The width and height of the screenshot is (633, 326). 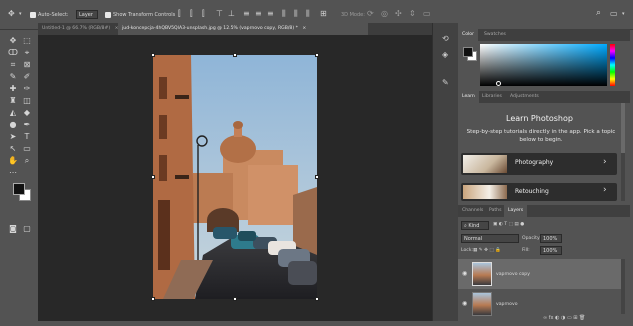 What do you see at coordinates (543, 65) in the screenshot?
I see `color-field` at bounding box center [543, 65].